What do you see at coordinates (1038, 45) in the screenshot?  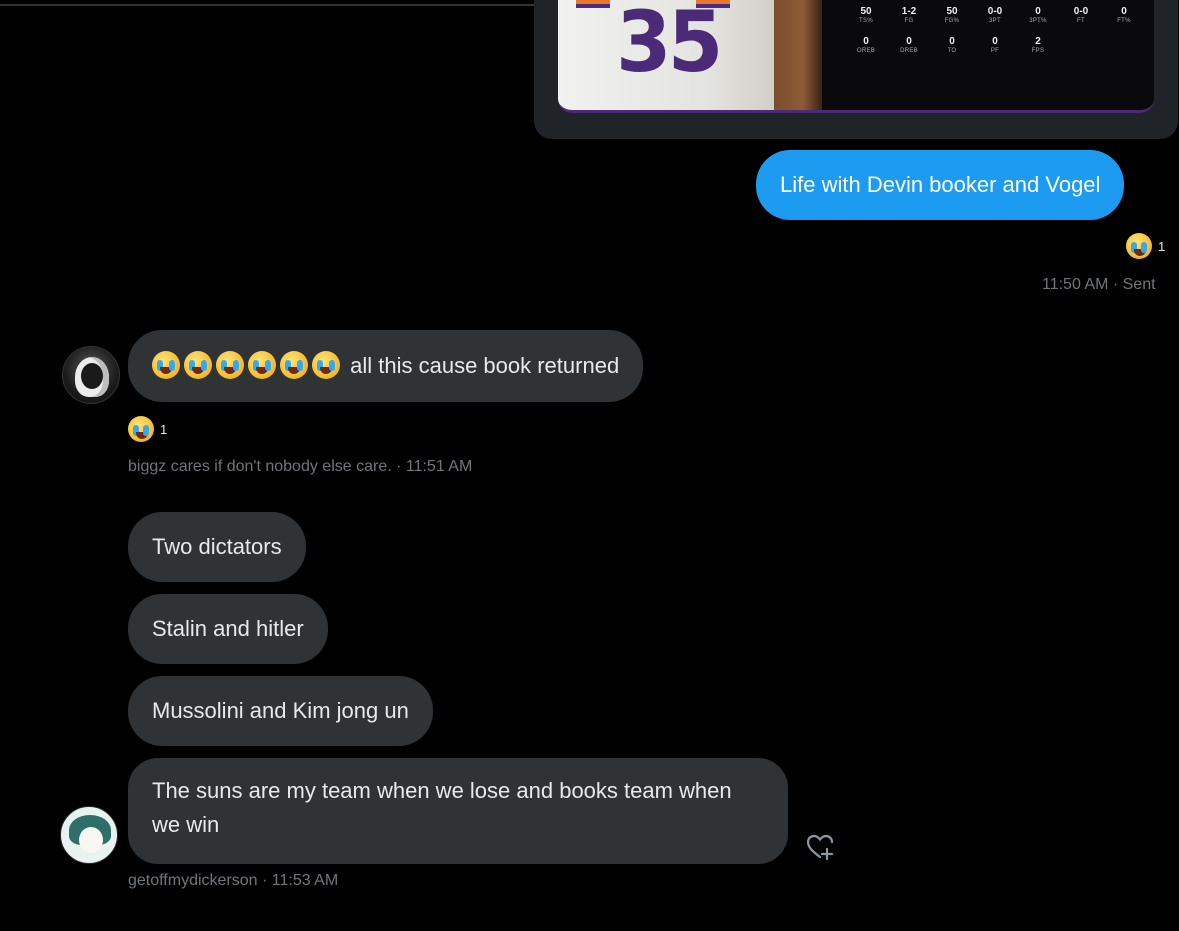 I see `stat-fps: 2 FPS` at bounding box center [1038, 45].